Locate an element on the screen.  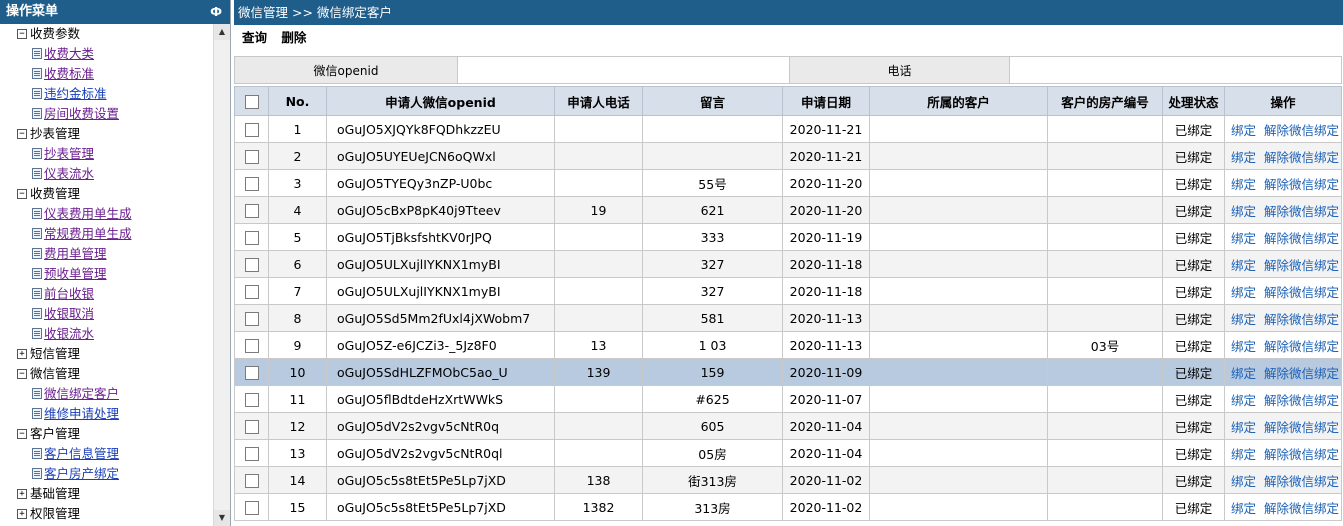
menu-item-link: 收费大类 is located at coordinates (69, 53).